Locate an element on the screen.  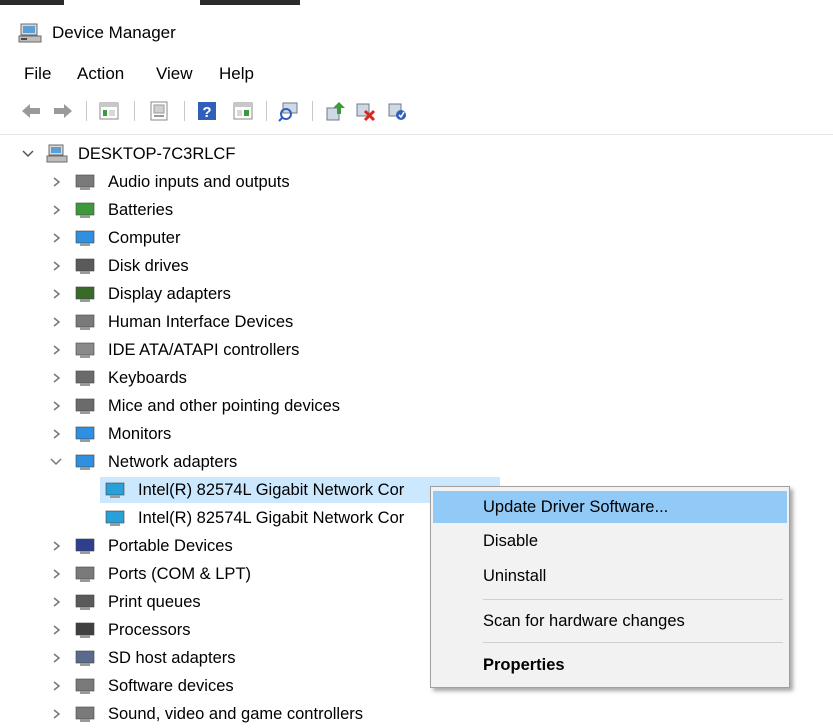
category-label: Monitors is located at coordinates (140, 434).